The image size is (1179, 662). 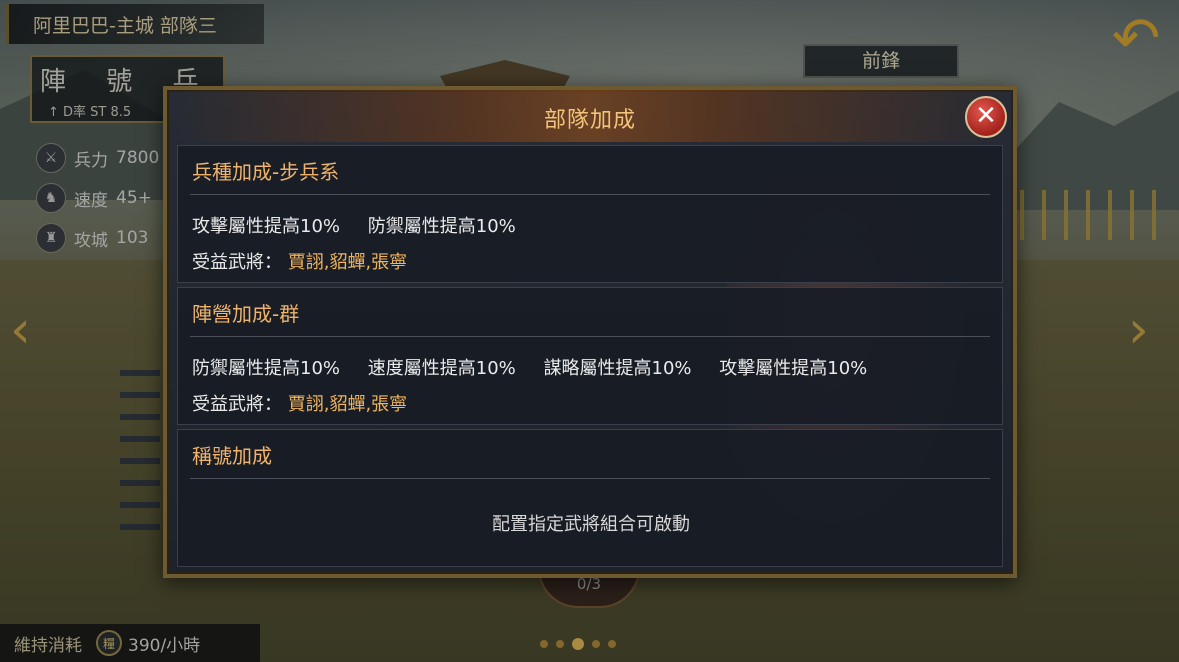 I want to click on section-title: 兵種加成-步兵系, so click(x=266, y=172).